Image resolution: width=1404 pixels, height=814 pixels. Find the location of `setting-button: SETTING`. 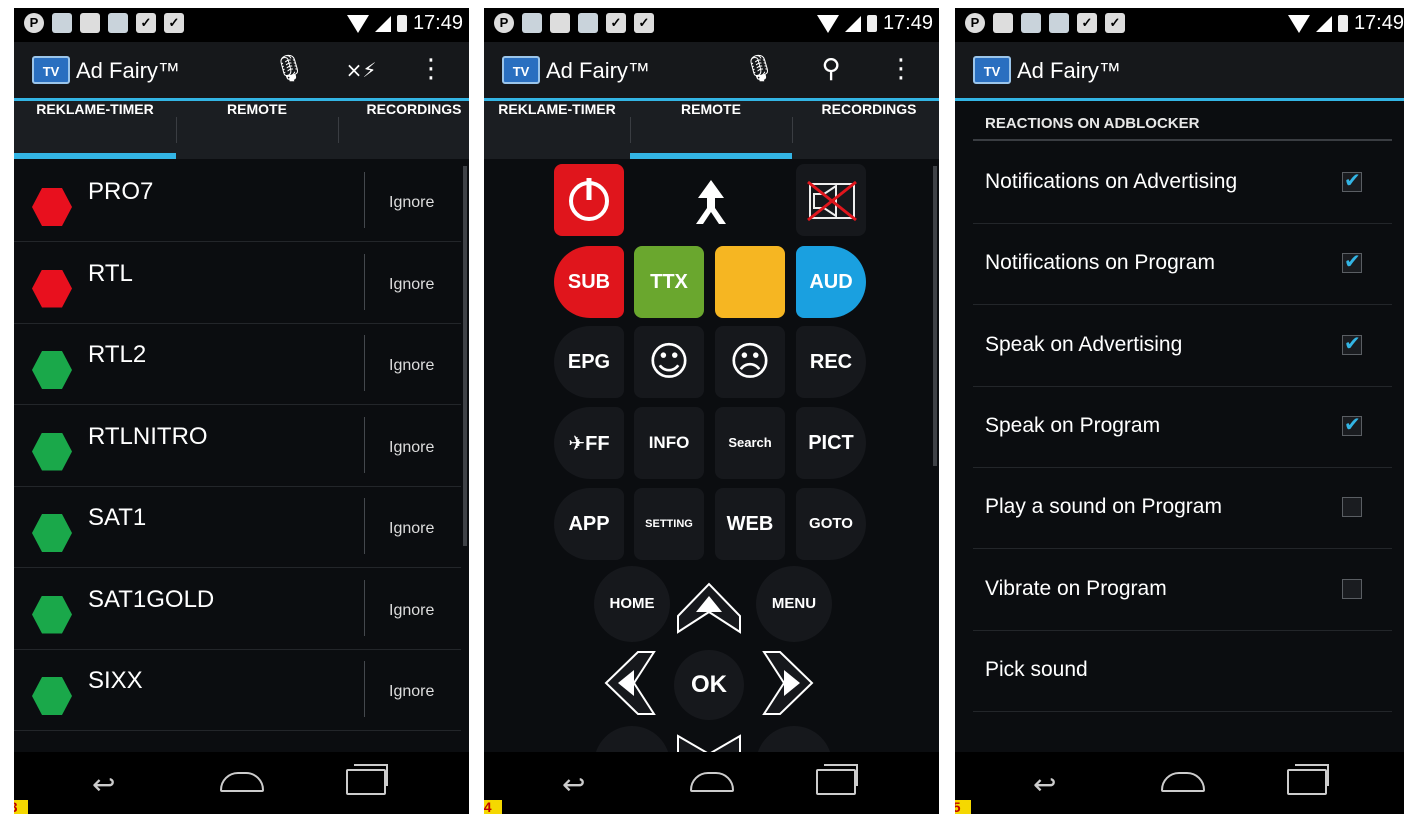

setting-button: SETTING is located at coordinates (669, 524).